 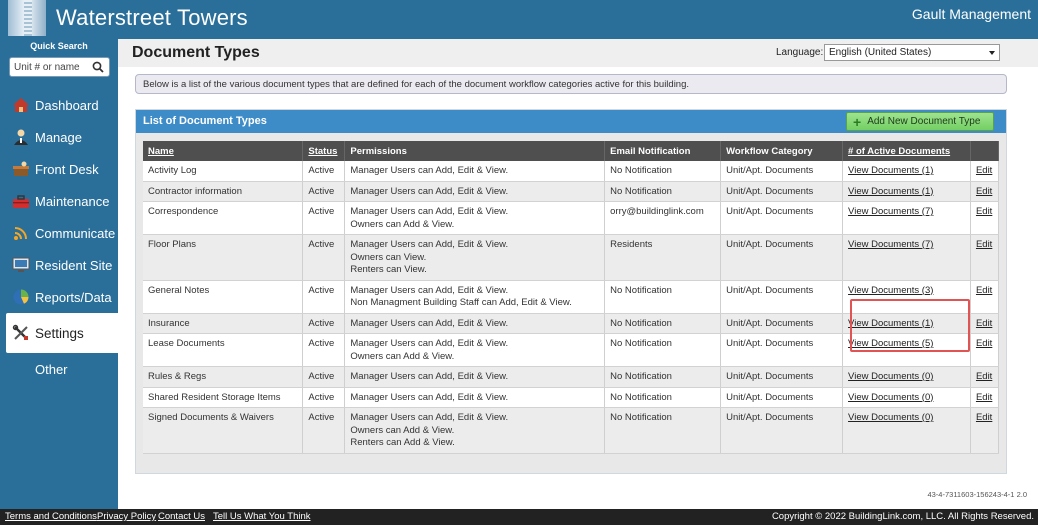 I want to click on column-header-active-documents: # of Active Documents, so click(x=906, y=151).